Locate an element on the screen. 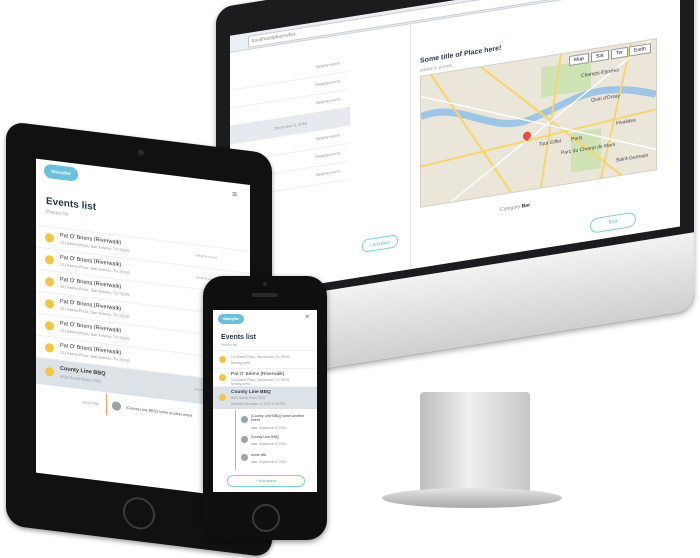  exit-button: Exit is located at coordinates (613, 222).